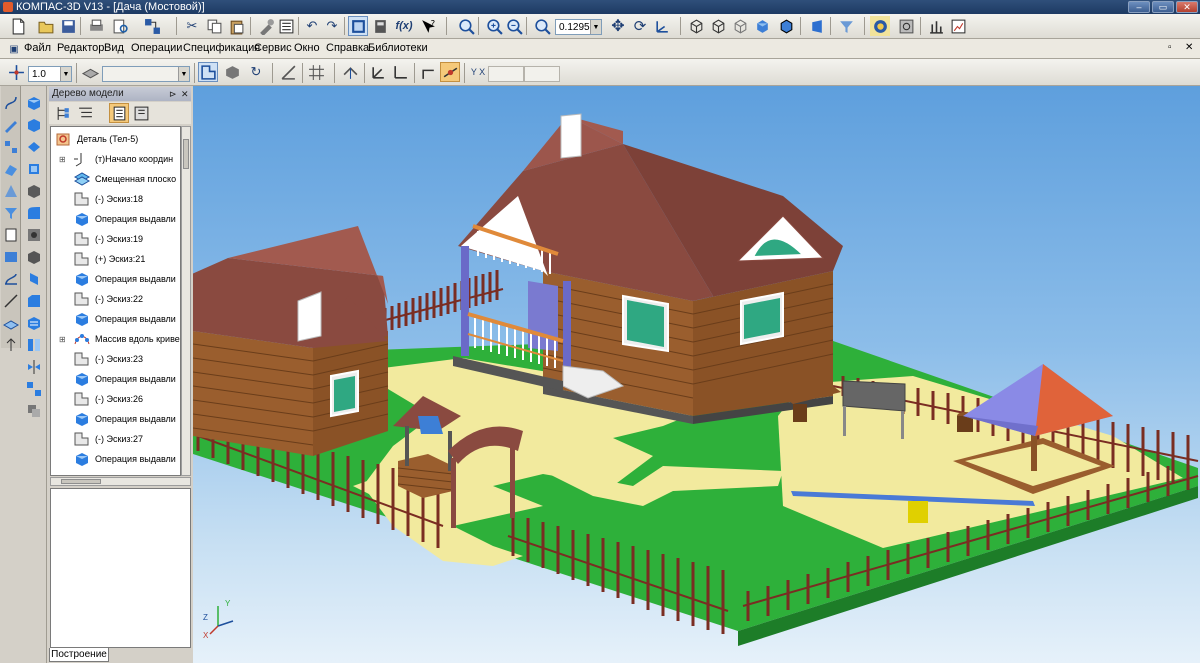 This screenshot has height=663, width=1200. Describe the element at coordinates (115, 239) in the screenshot. I see `tree-item: (-) Эскиз:19` at that location.